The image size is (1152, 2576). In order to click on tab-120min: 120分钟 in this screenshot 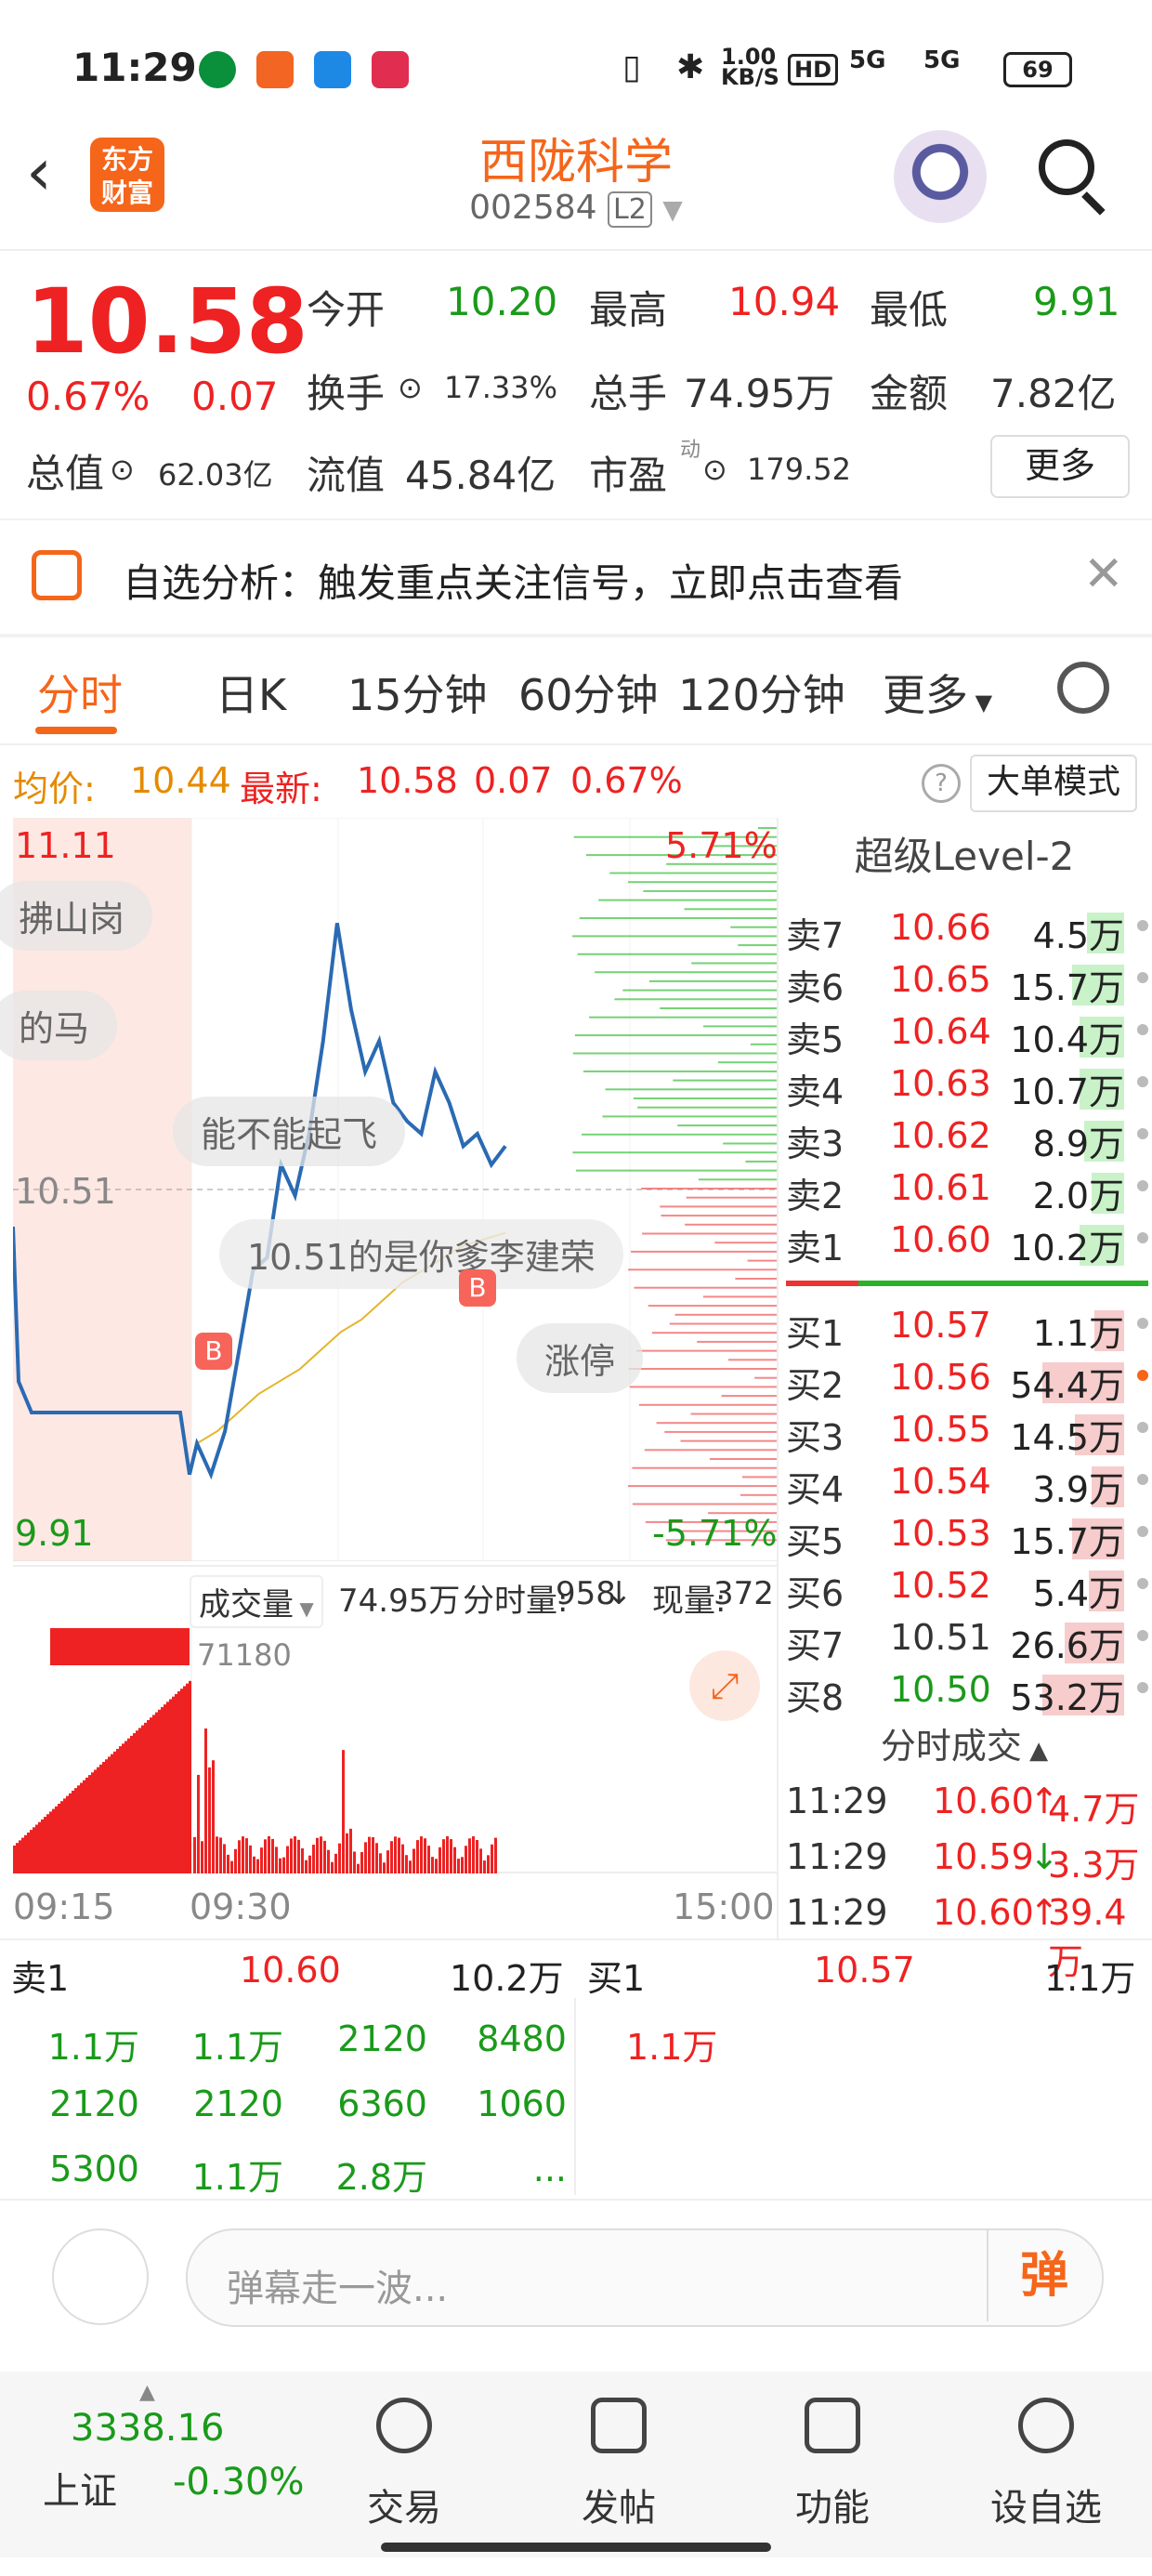, I will do `click(761, 692)`.